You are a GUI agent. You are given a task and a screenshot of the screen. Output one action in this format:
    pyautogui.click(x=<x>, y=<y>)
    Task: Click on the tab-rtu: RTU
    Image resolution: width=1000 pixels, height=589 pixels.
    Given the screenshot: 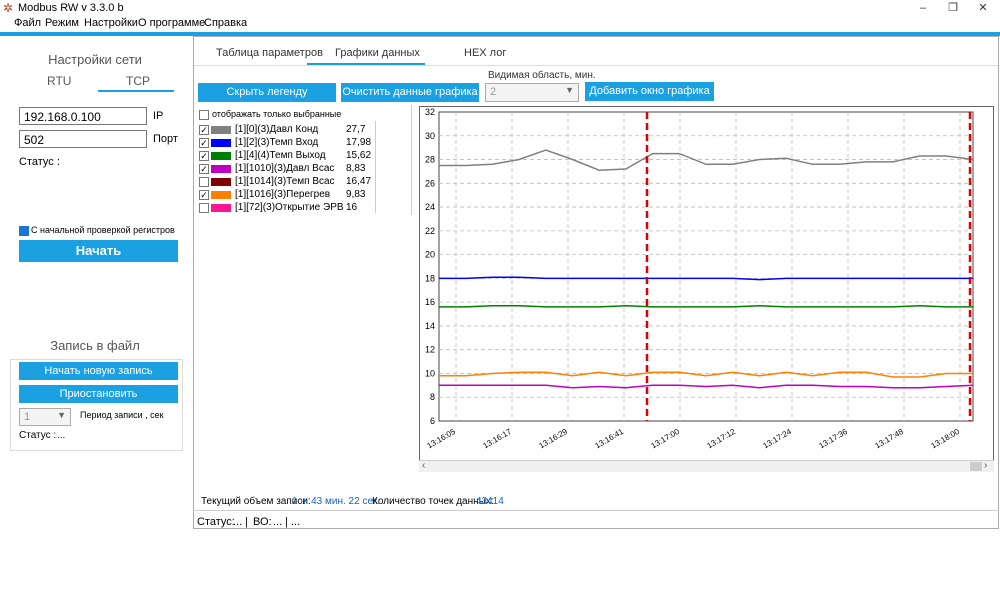 What is the action you would take?
    pyautogui.click(x=59, y=81)
    